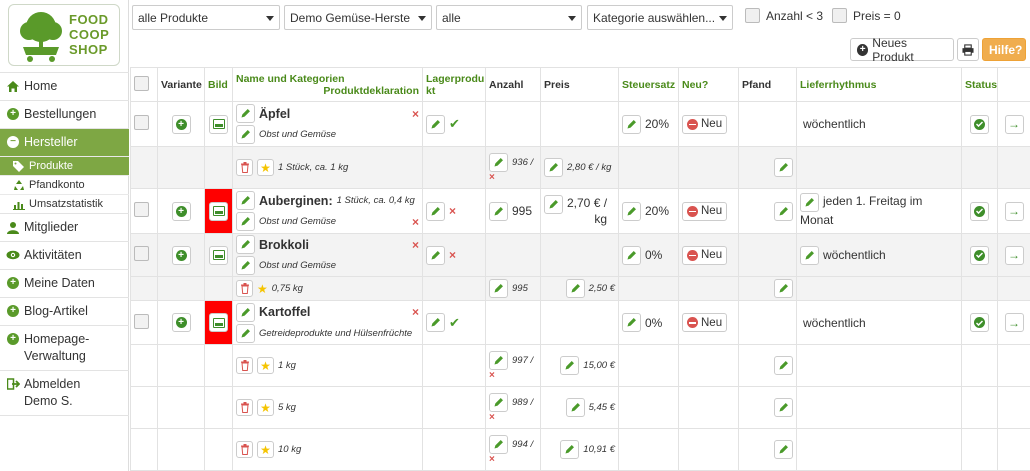 This screenshot has height=471, width=1030. What do you see at coordinates (64, 165) in the screenshot?
I see `sidebar-subitem-produkte: Produkte` at bounding box center [64, 165].